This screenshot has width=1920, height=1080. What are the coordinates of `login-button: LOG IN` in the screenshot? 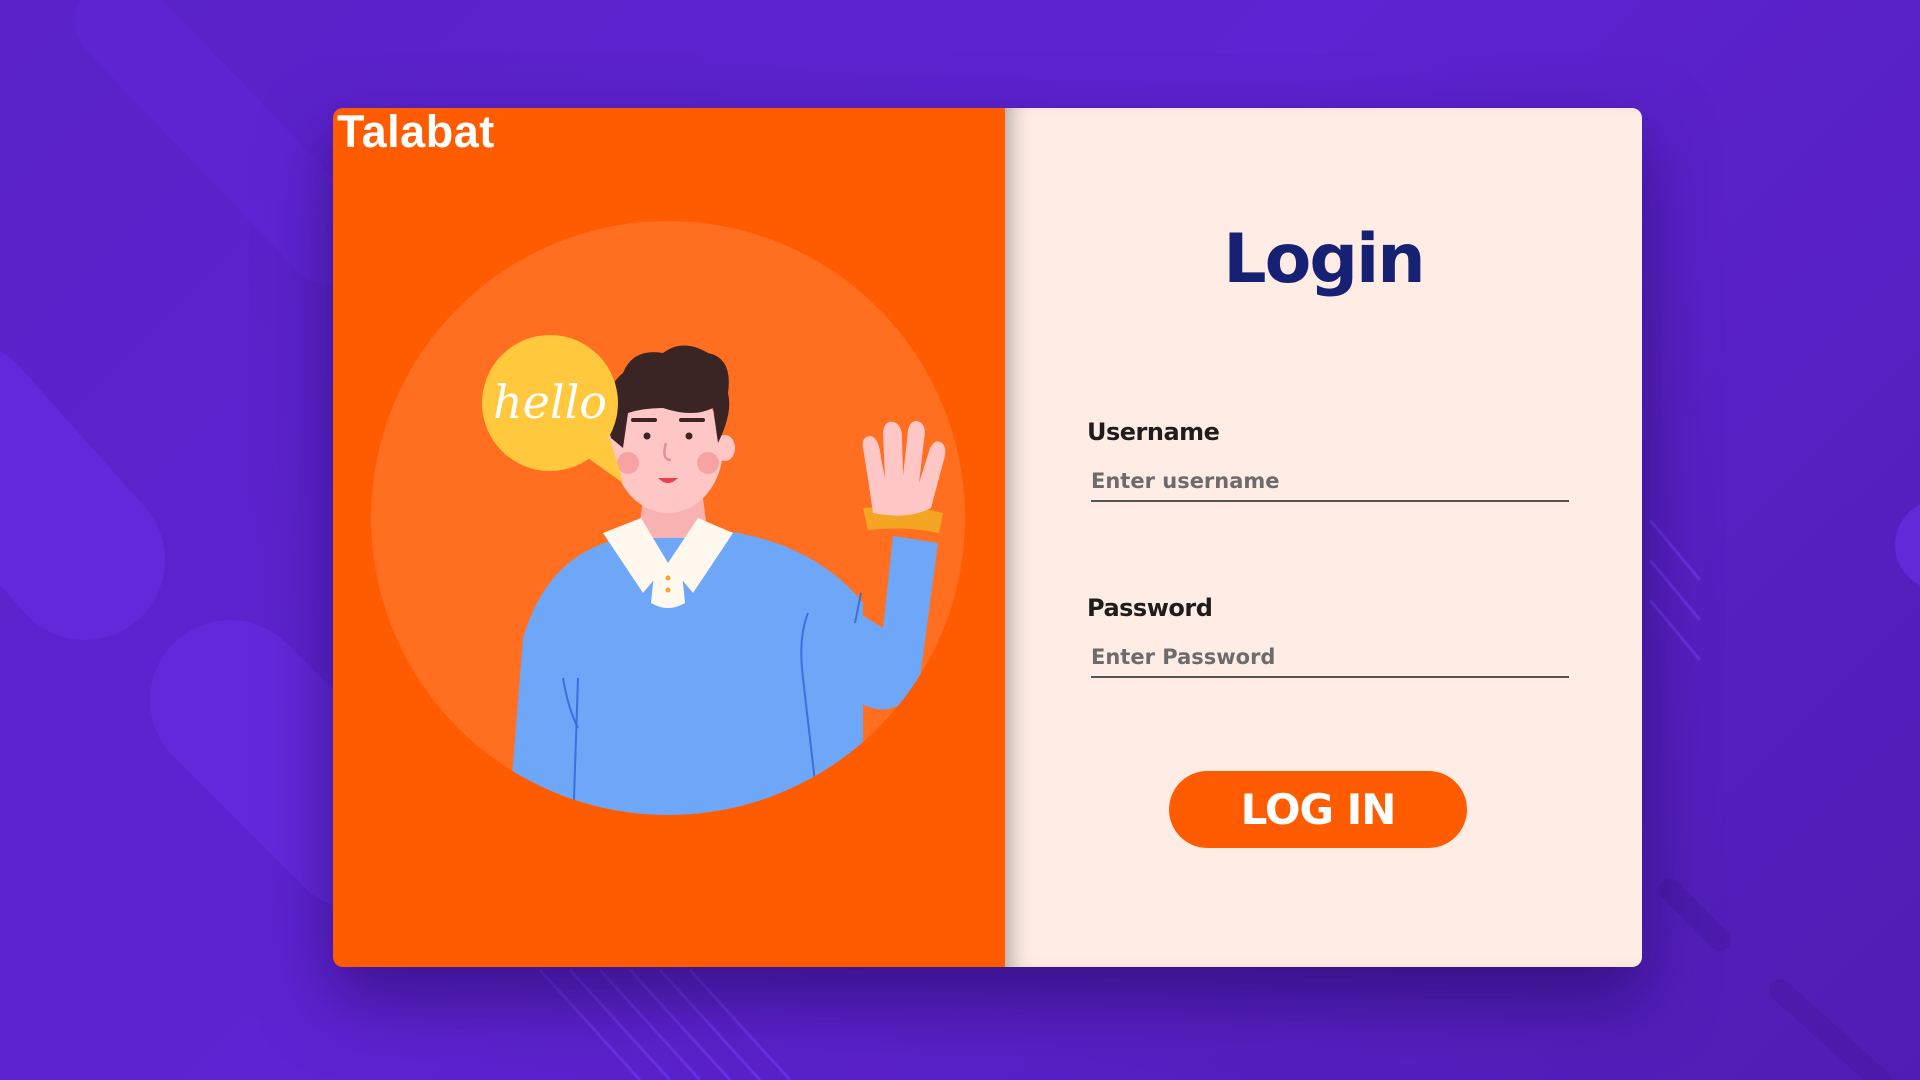 It's located at (1318, 809).